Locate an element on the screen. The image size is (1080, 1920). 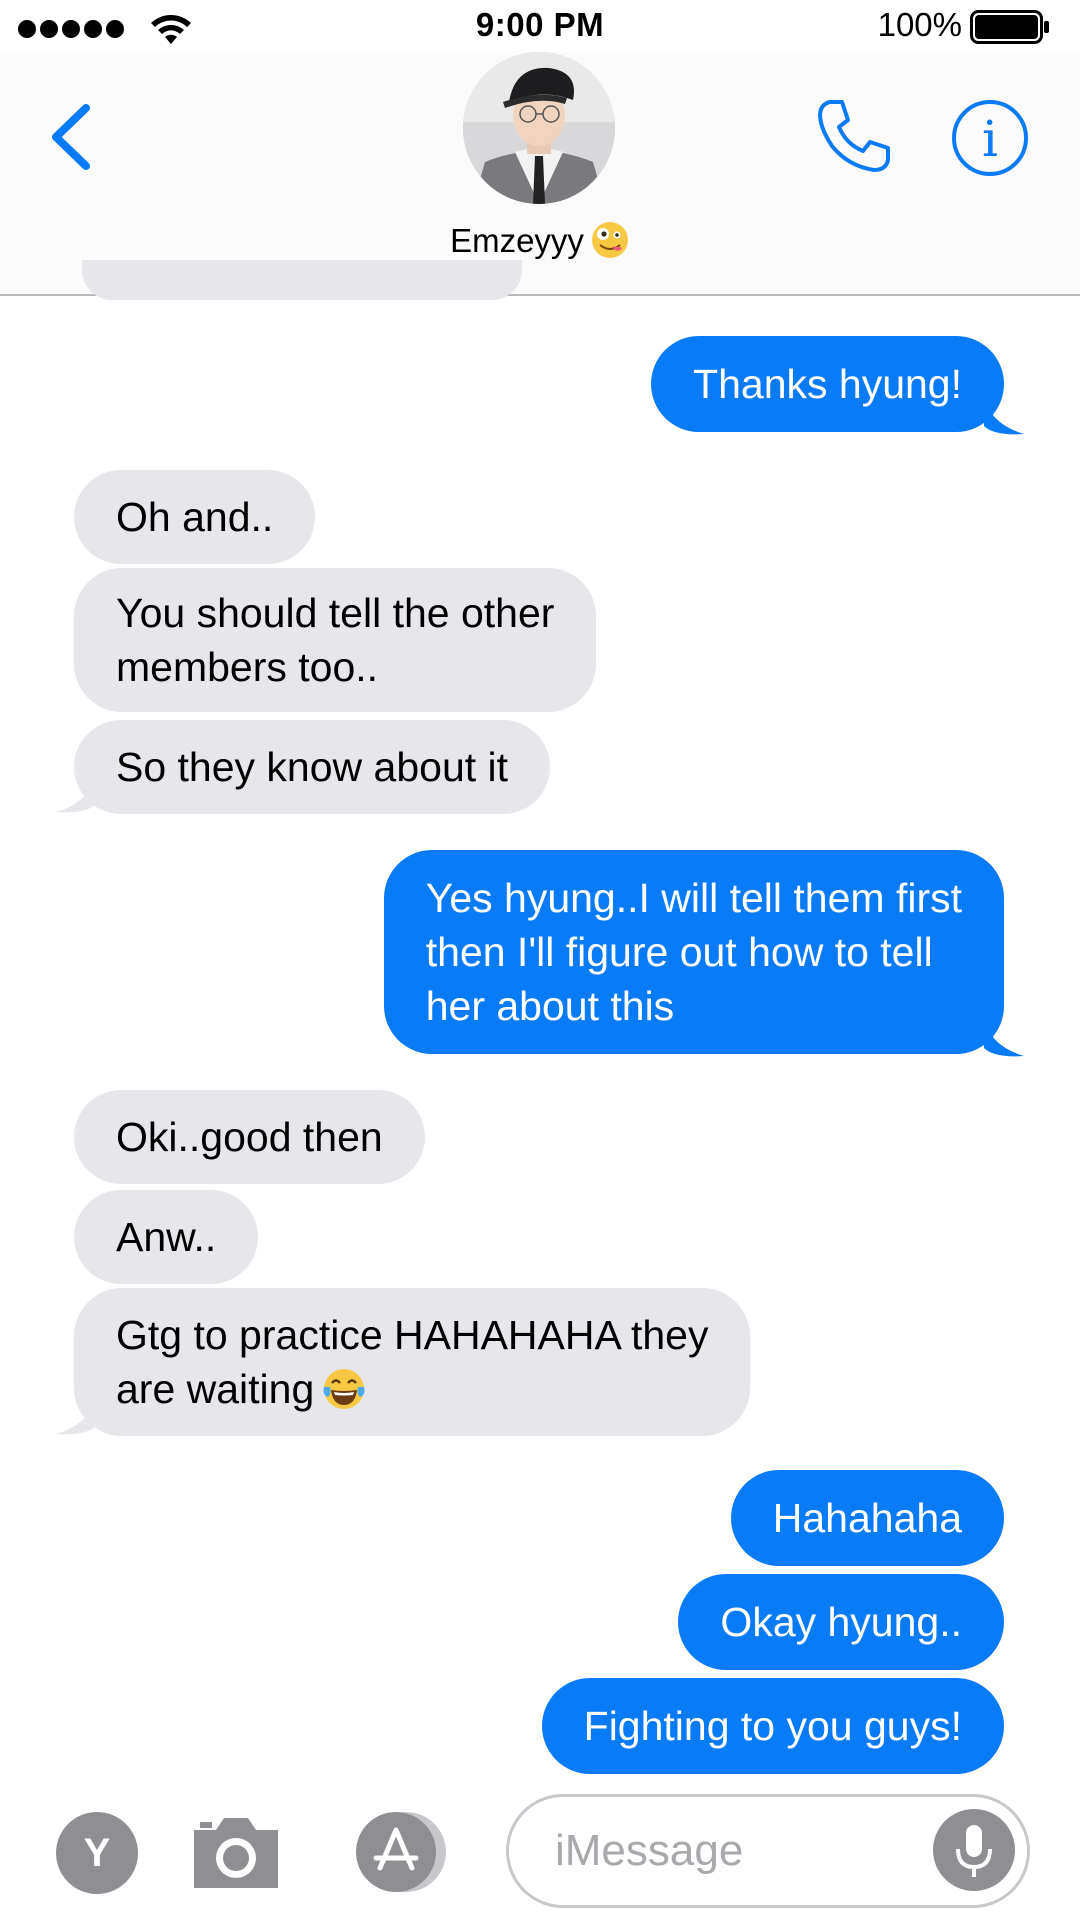
message-text: You should tell the other is located at coordinates (335, 613).